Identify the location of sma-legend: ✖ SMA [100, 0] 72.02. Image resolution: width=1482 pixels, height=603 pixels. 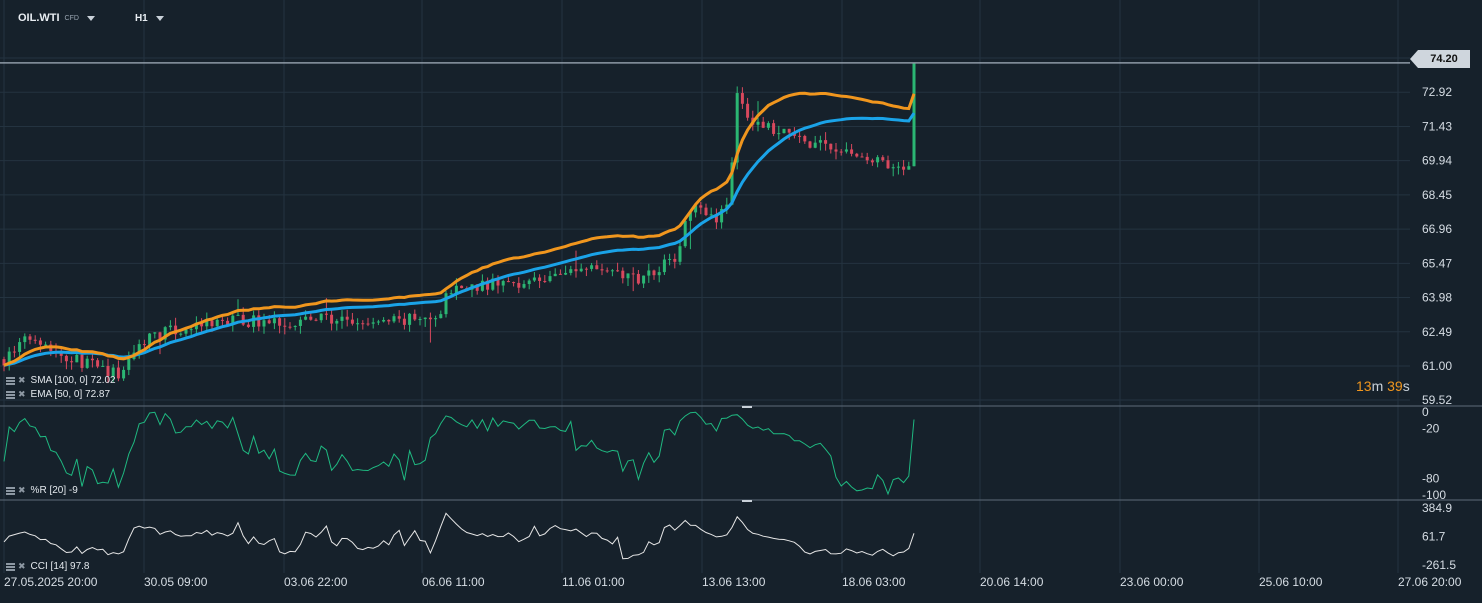
(61, 380).